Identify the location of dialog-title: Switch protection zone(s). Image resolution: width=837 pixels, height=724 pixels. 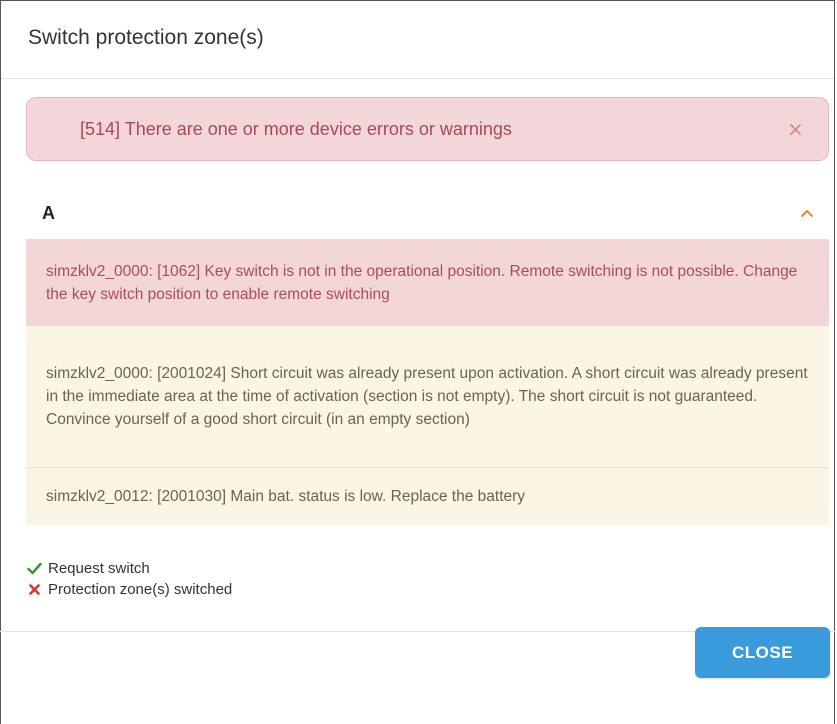
(146, 37).